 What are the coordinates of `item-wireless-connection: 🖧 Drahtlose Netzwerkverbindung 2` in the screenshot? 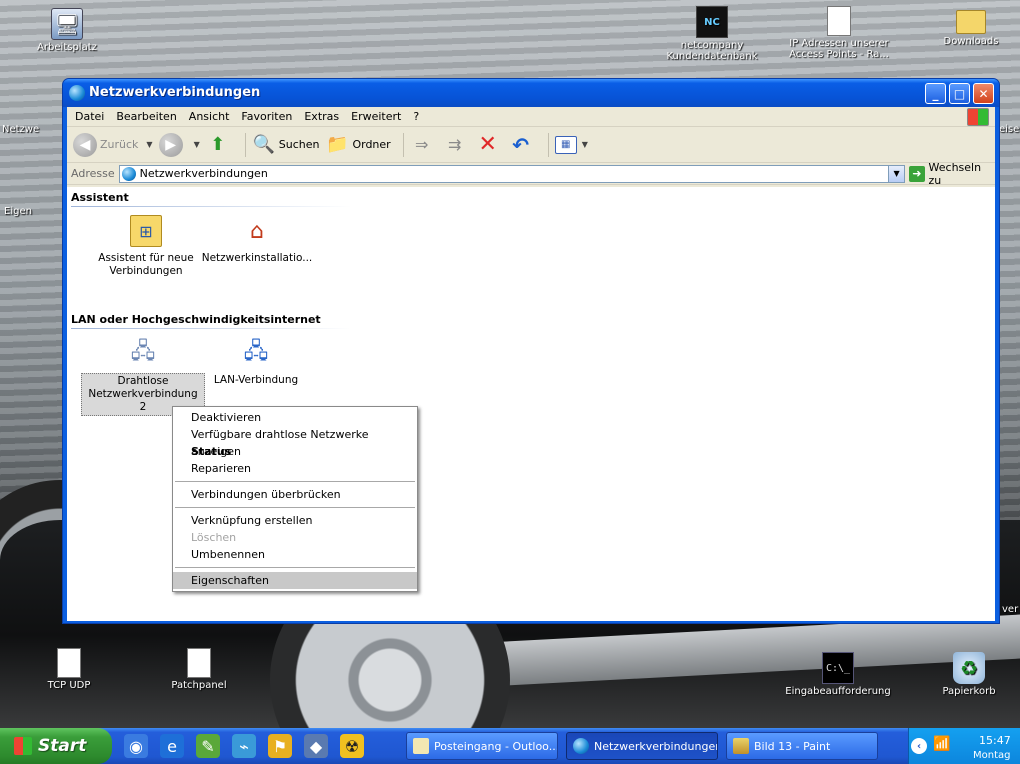 It's located at (143, 376).